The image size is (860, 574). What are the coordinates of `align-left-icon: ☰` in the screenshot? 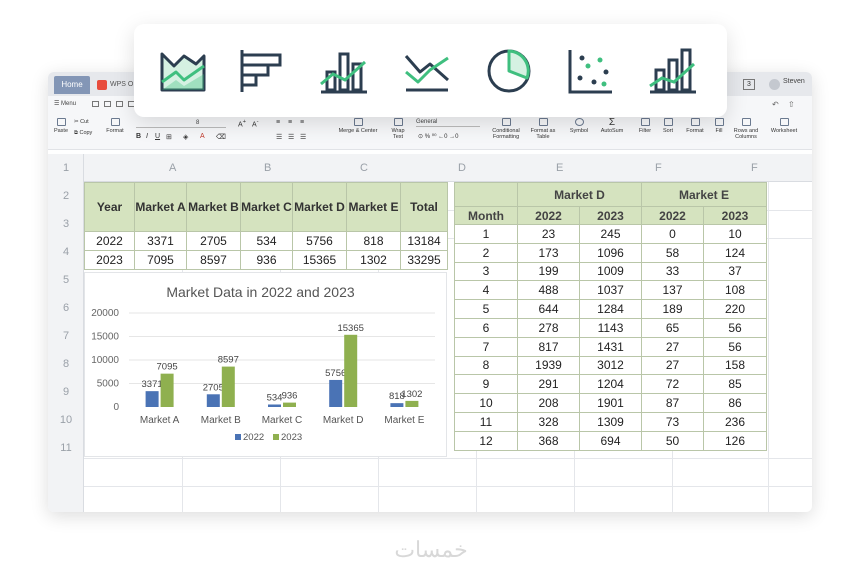 It's located at (279, 137).